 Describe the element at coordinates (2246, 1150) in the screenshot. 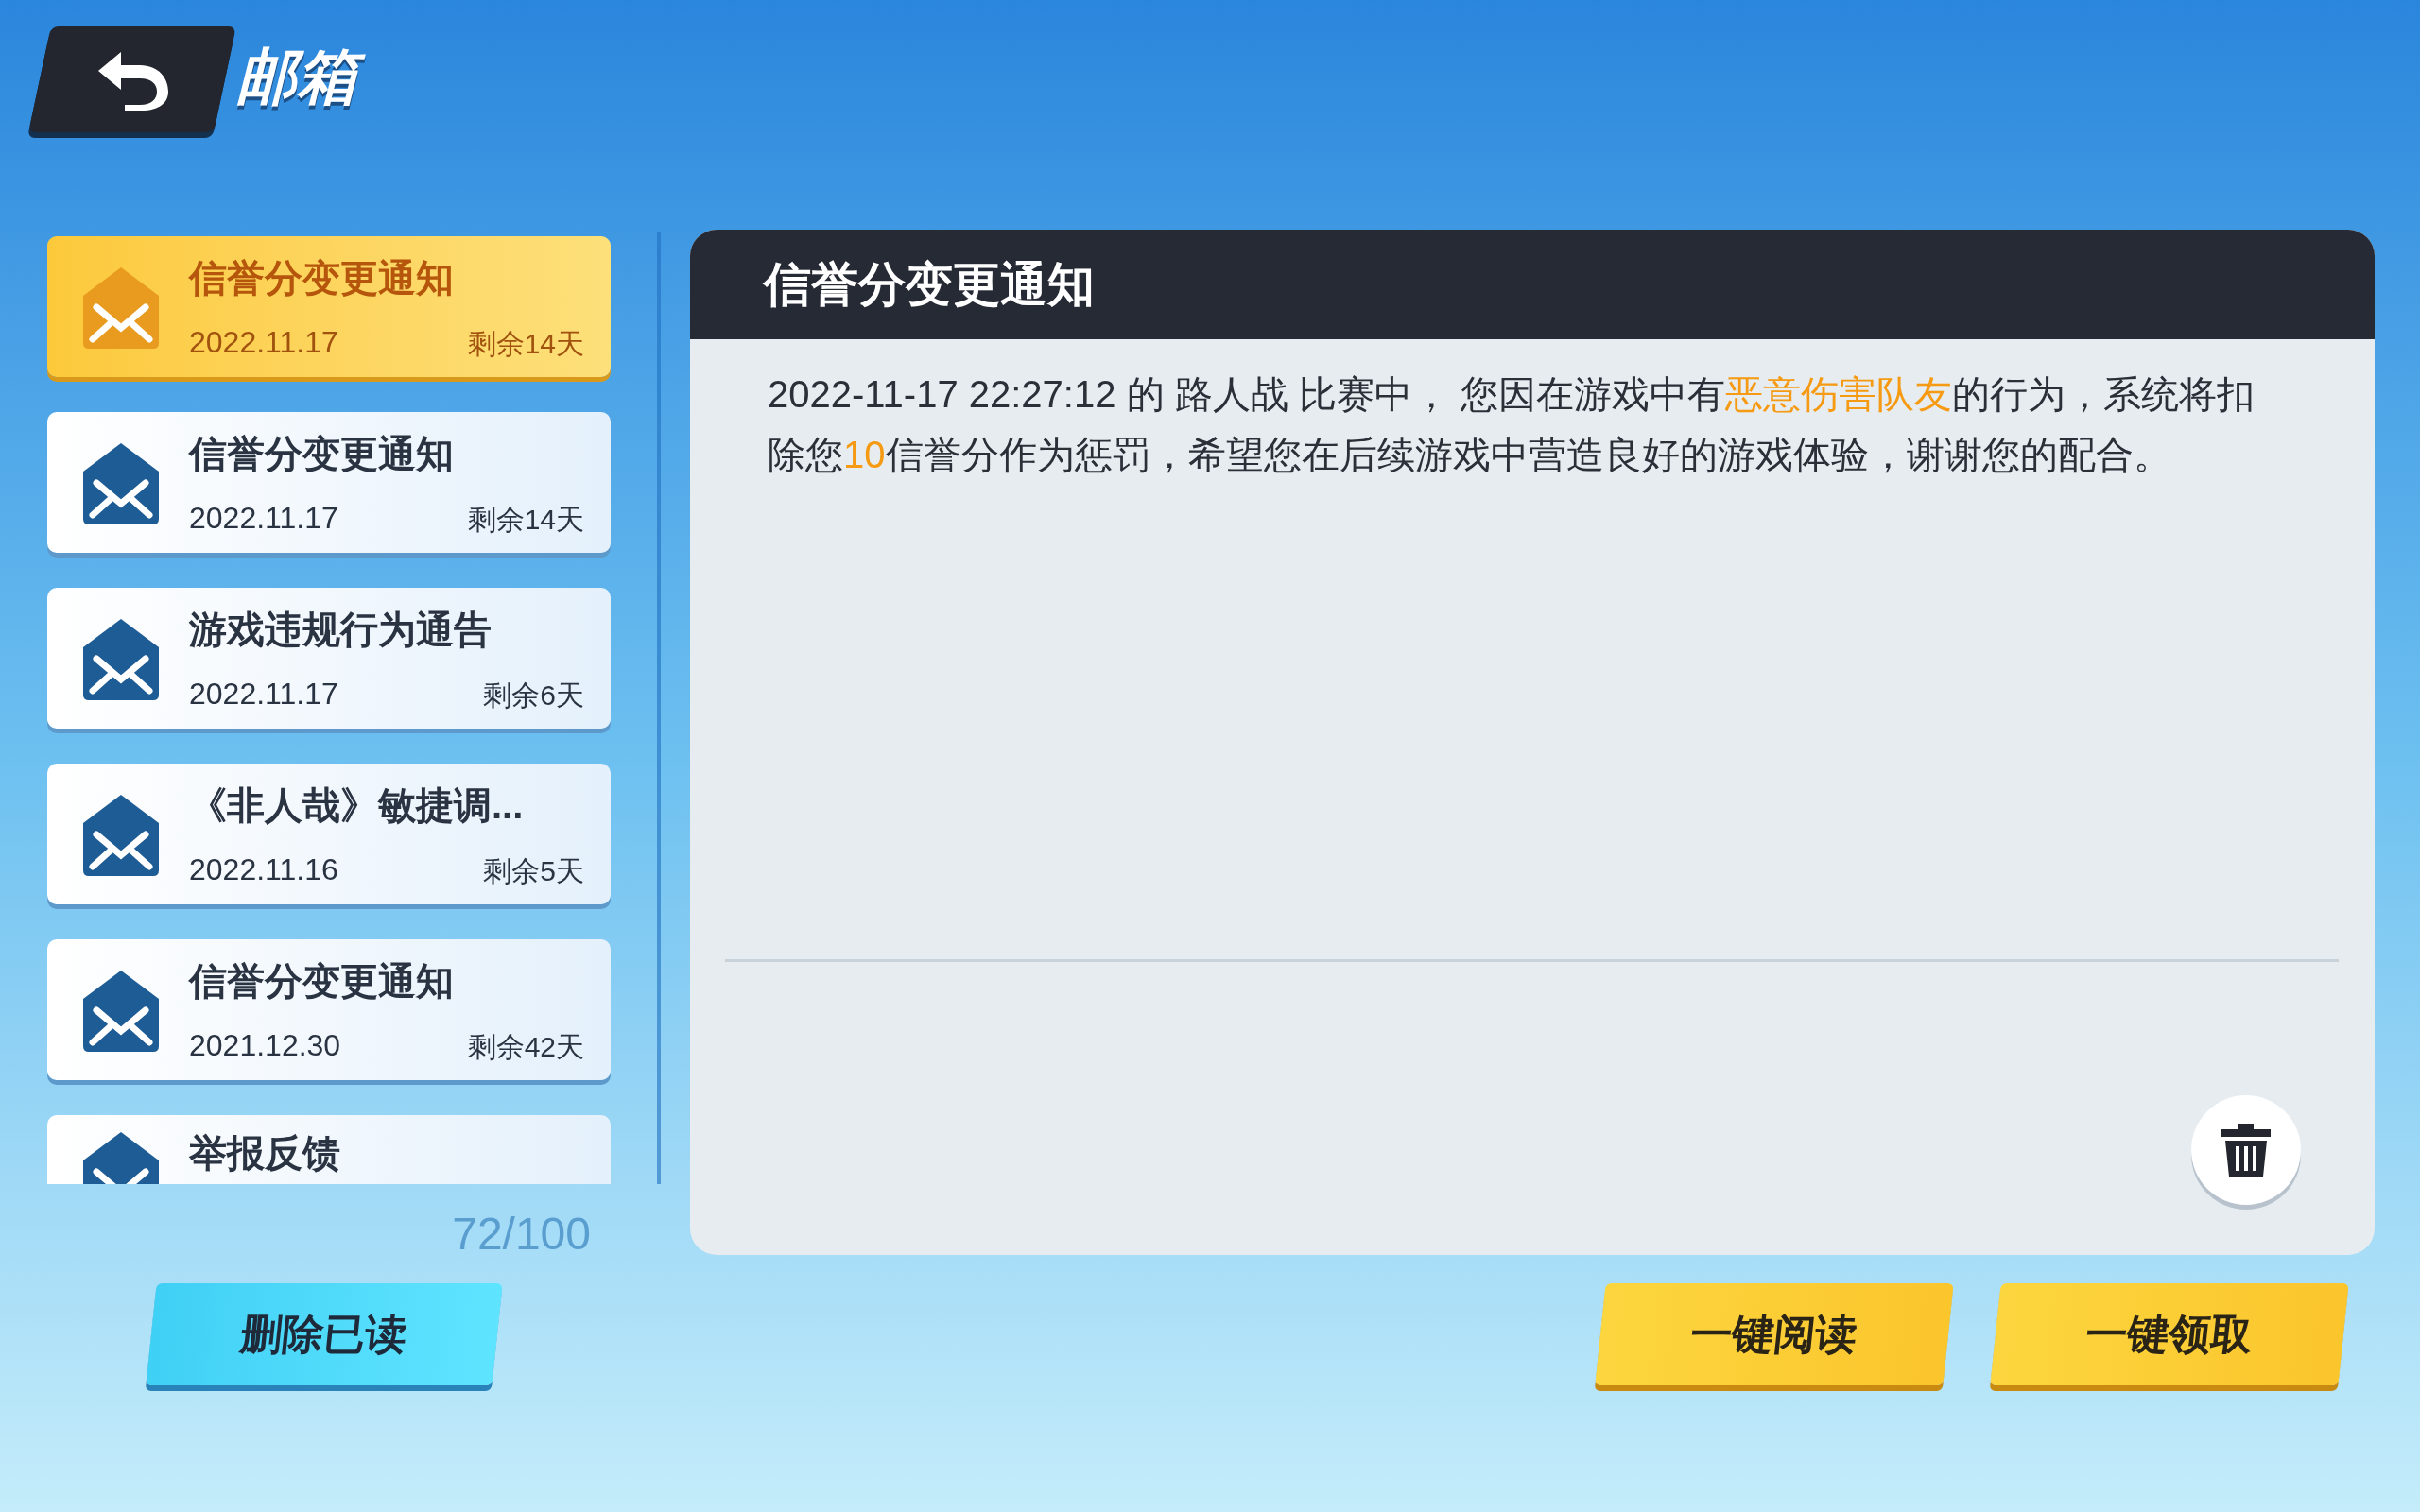

I see `trash-icon` at that location.